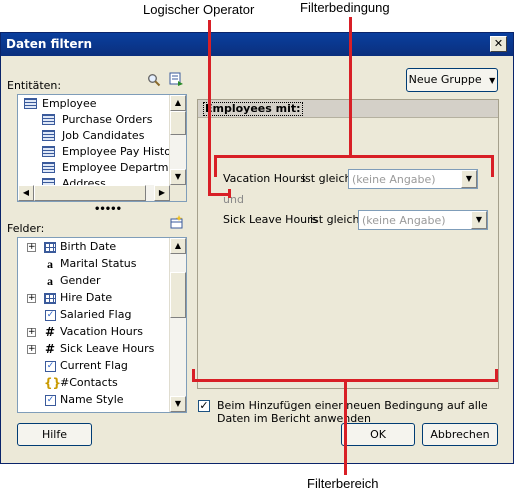 This screenshot has height=491, width=514. Describe the element at coordinates (423, 220) in the screenshot. I see `condition-2-value-select: (keine Angabe) ▼` at that location.